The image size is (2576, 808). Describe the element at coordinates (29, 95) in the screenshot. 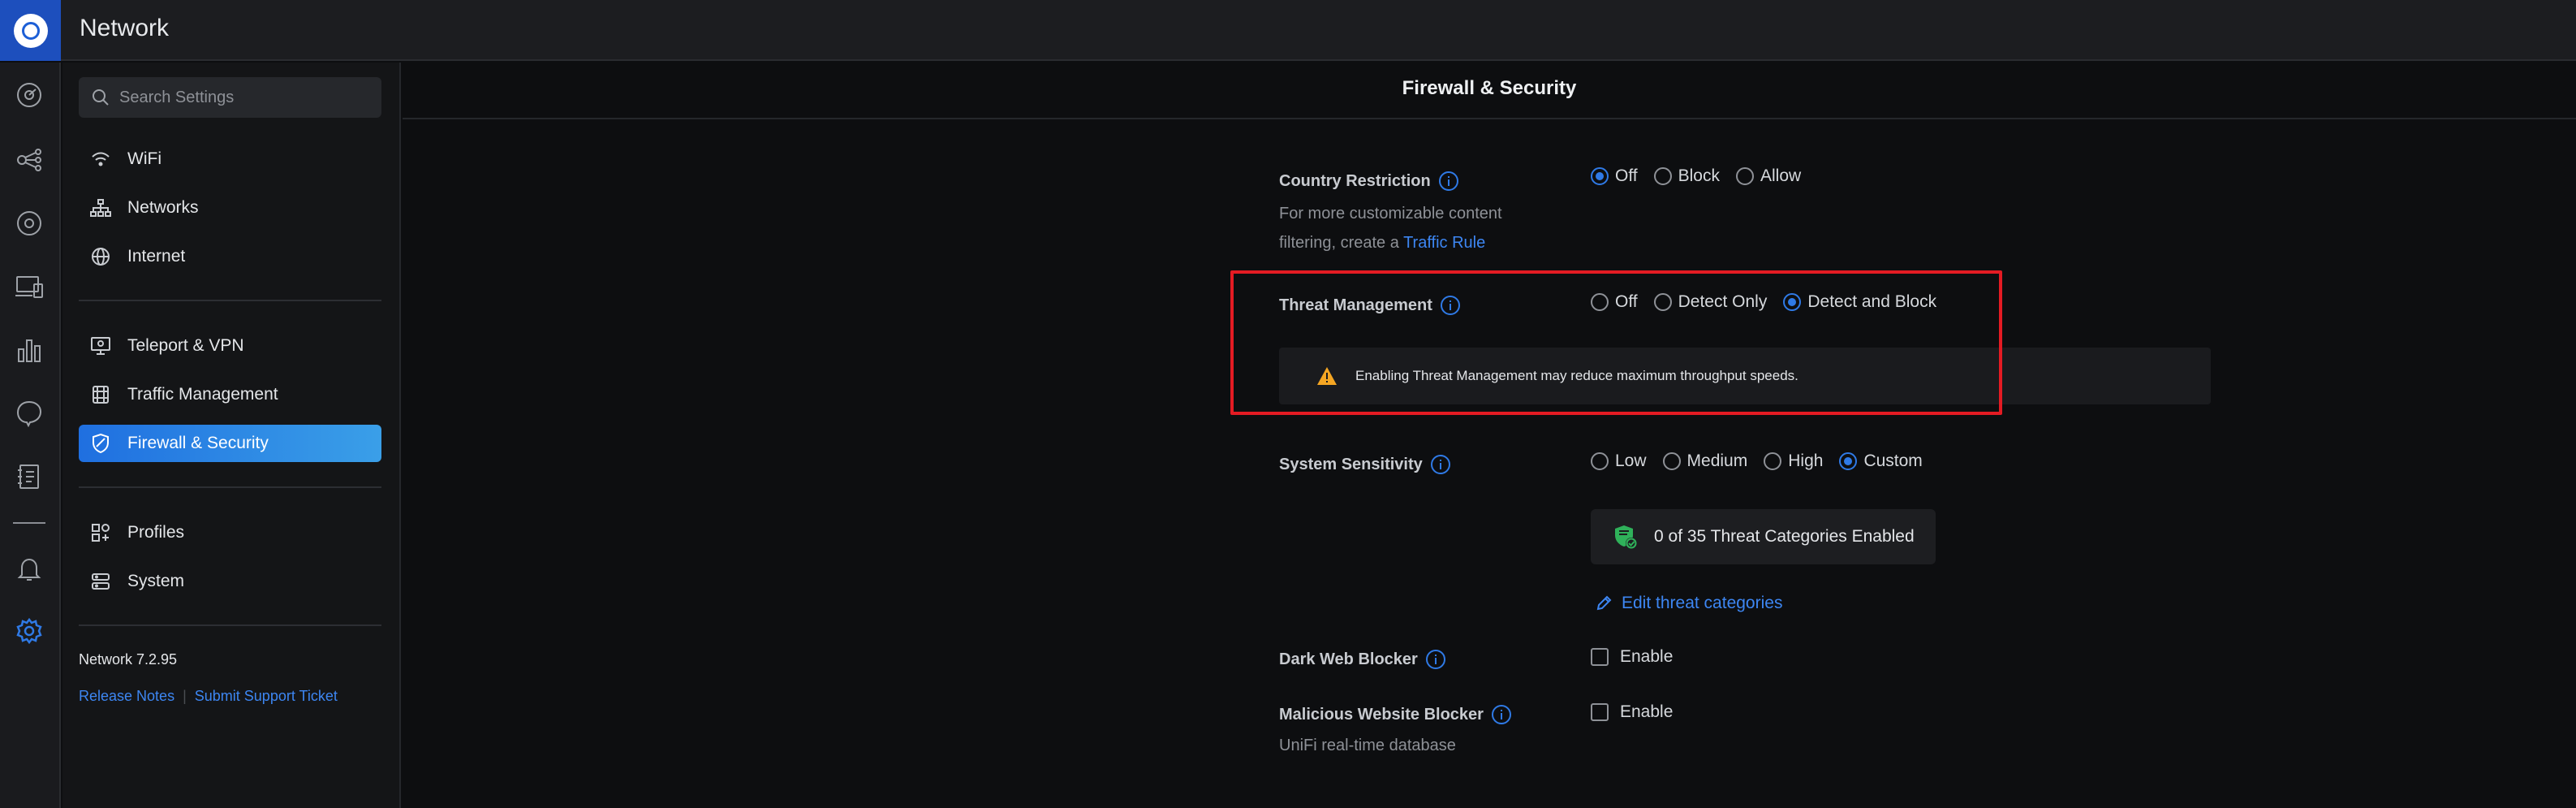

I see `dashboard-icon` at that location.